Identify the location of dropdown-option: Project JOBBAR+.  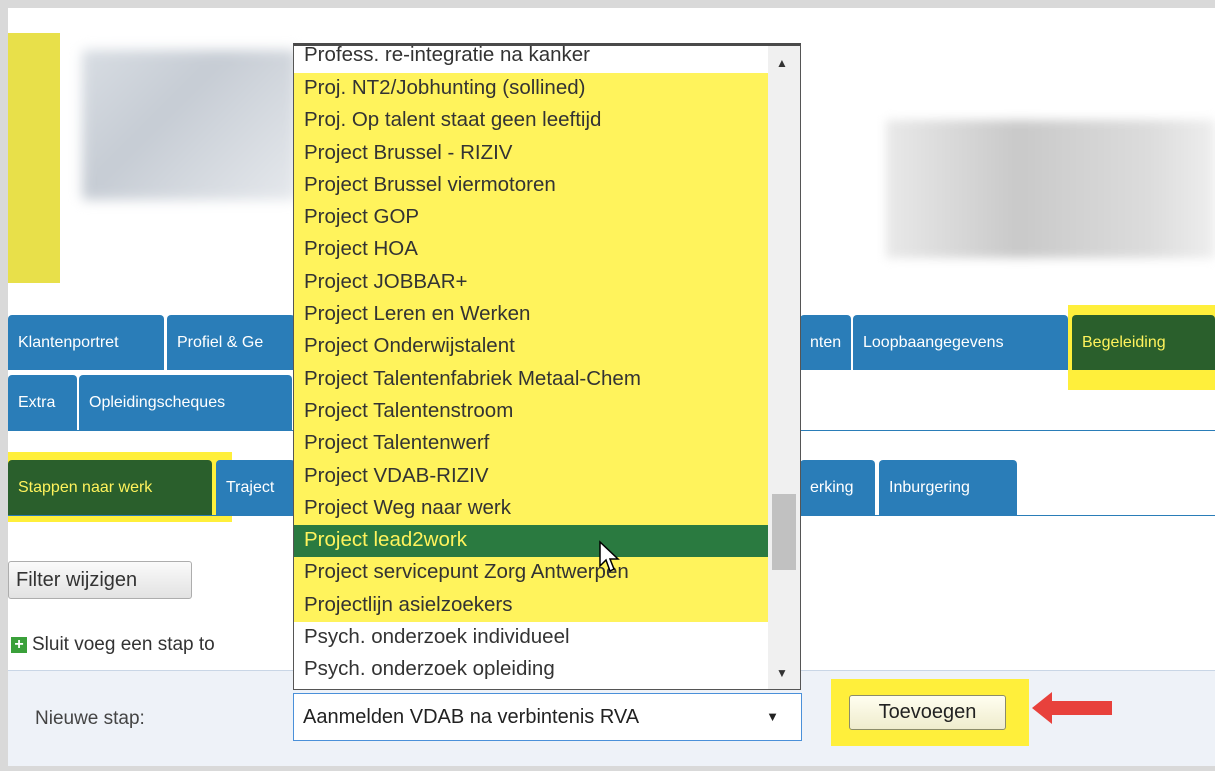
(531, 283).